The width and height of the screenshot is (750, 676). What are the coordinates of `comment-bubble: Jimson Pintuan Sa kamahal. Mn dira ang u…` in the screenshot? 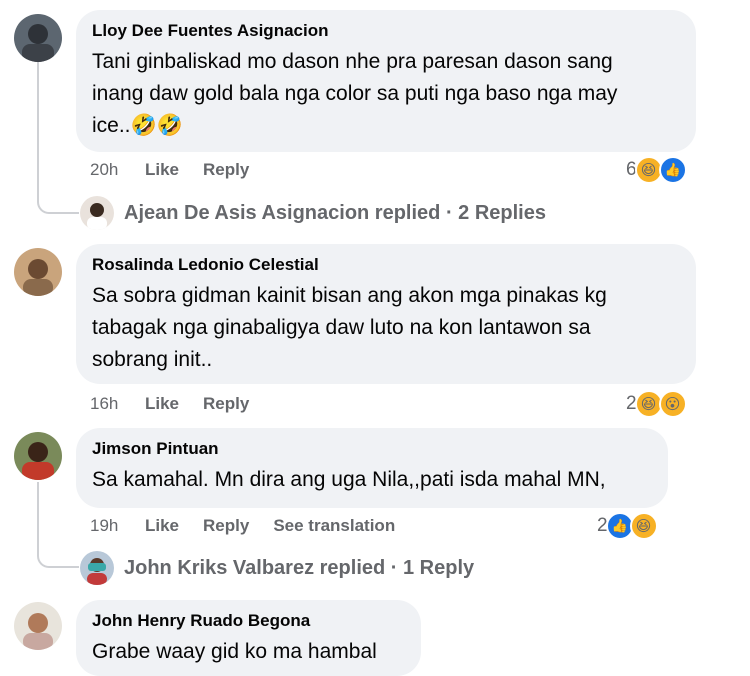 It's located at (372, 468).